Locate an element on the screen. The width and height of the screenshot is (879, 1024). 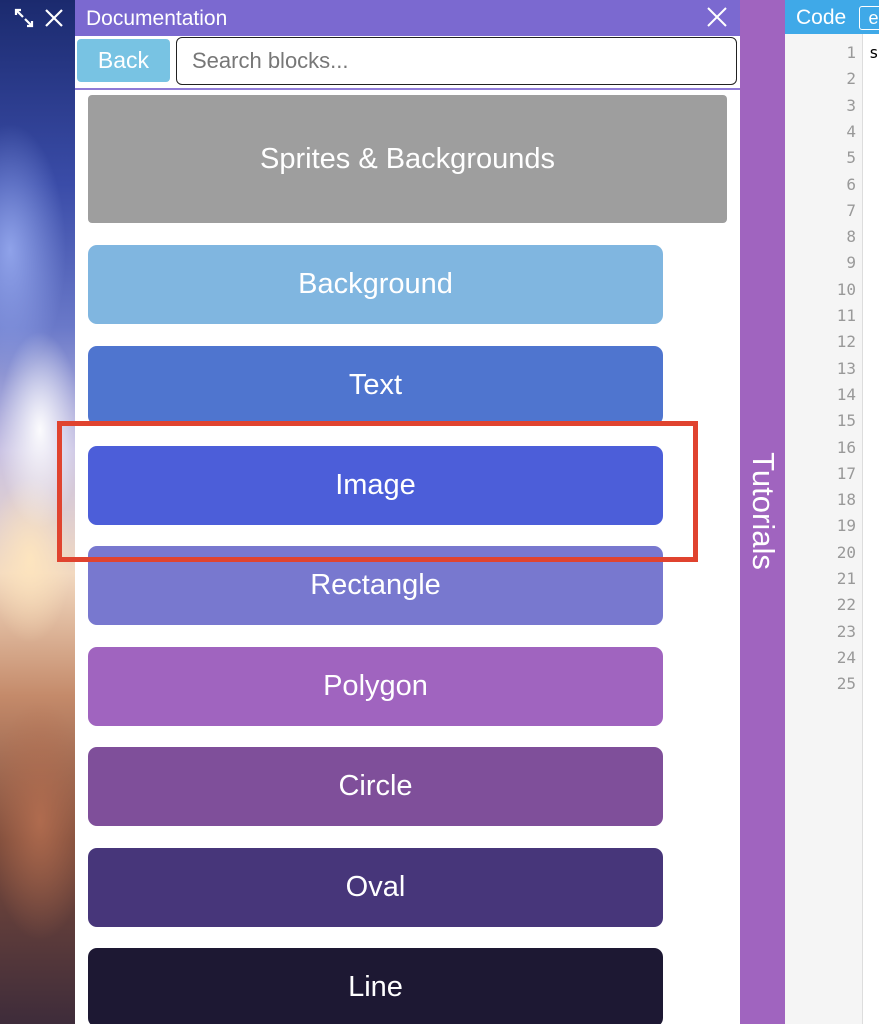
line-number: 25 is located at coordinates (846, 684).